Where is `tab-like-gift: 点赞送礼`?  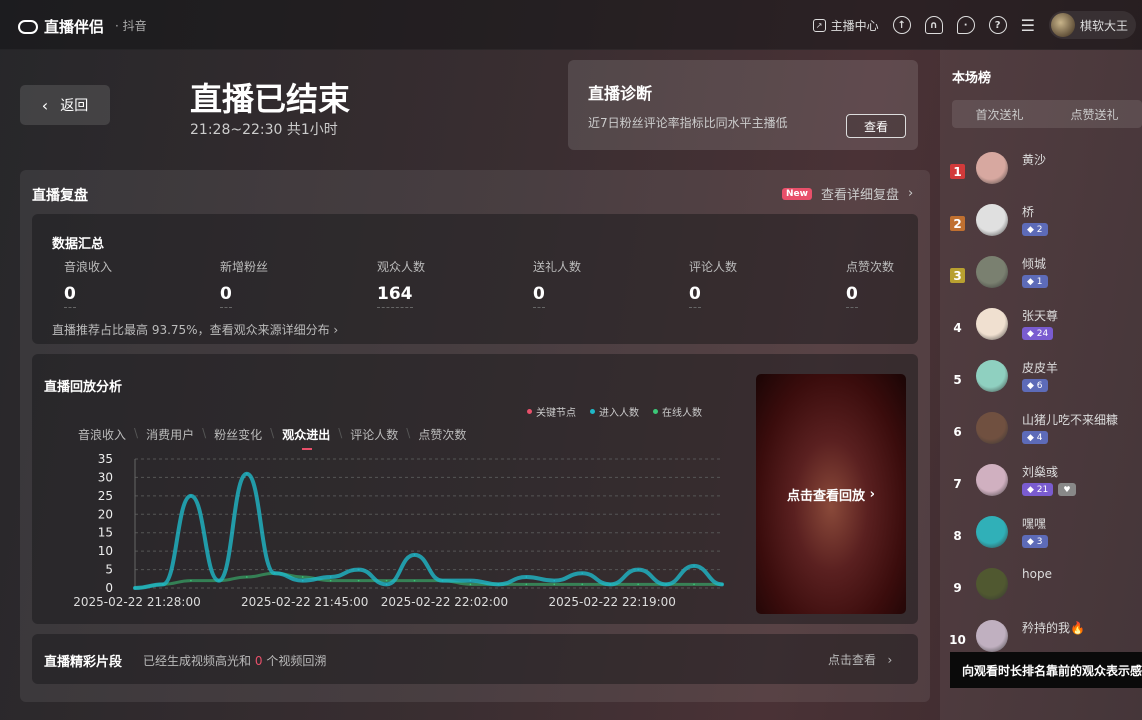 tab-like-gift: 点赞送礼 is located at coordinates (1094, 114).